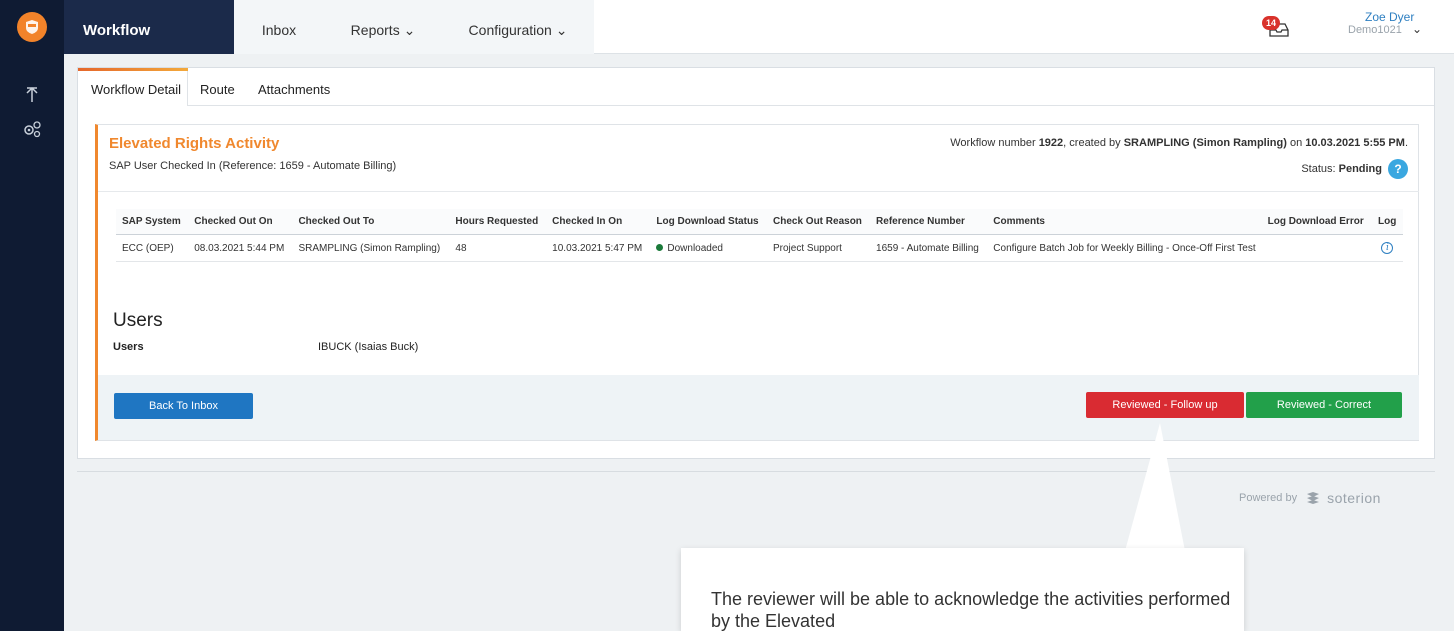 This screenshot has height=631, width=1454. I want to click on nav-inbox: Inbox, so click(279, 27).